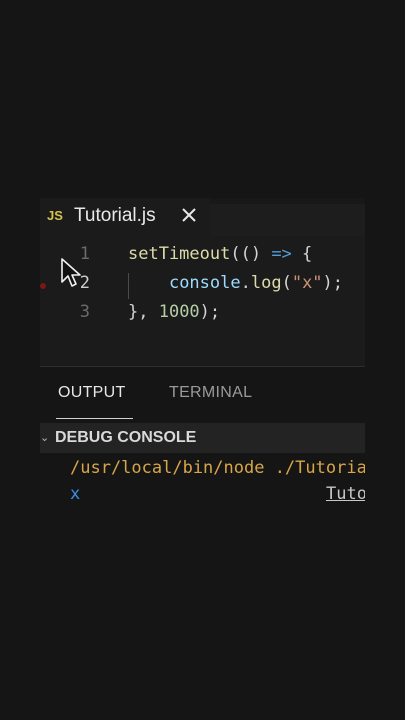  Describe the element at coordinates (217, 468) in the screenshot. I see `console-command-line: /usr/local/bin/node ./Tutorial.js` at that location.